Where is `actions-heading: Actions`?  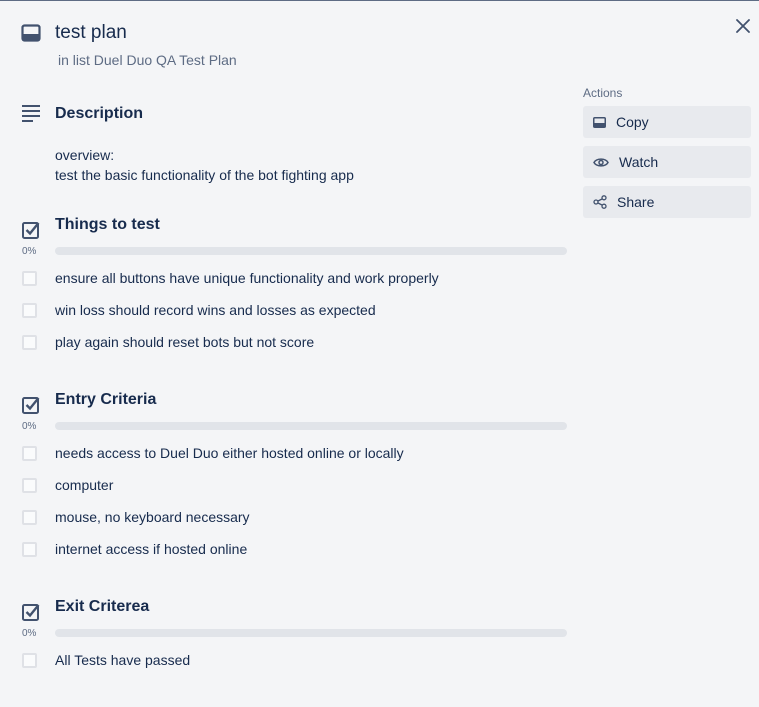 actions-heading: Actions is located at coordinates (603, 93).